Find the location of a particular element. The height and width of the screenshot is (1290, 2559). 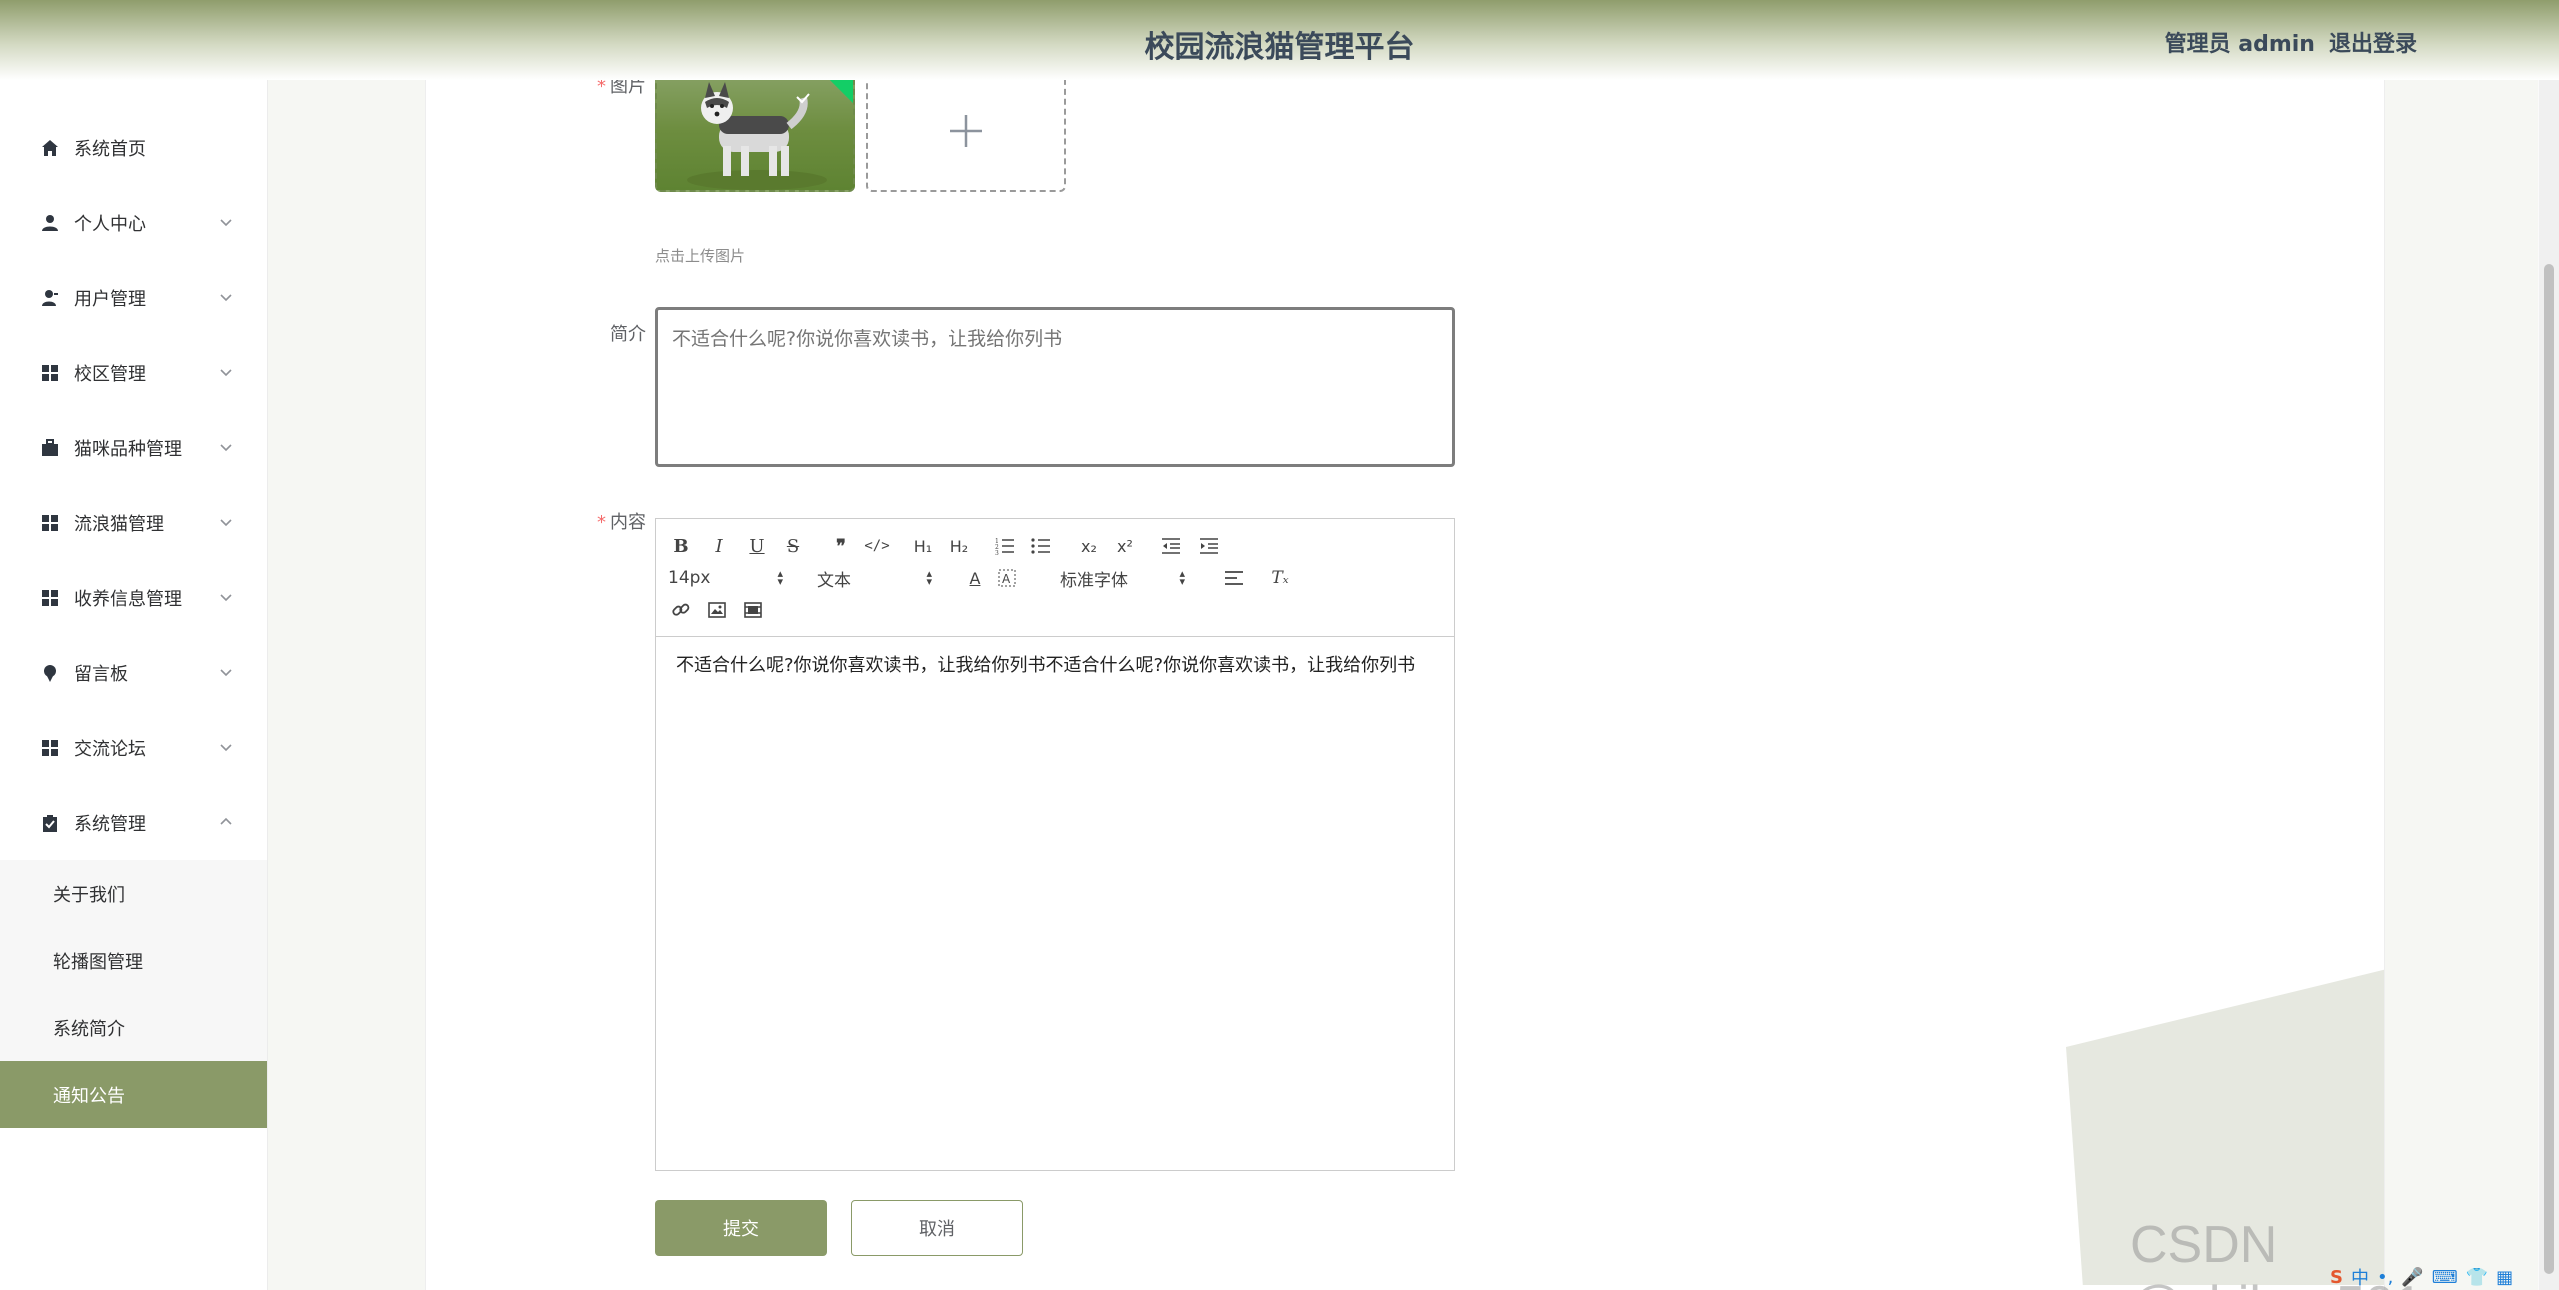

font-size-select: 14px ▴ ▾ is located at coordinates (725, 578).